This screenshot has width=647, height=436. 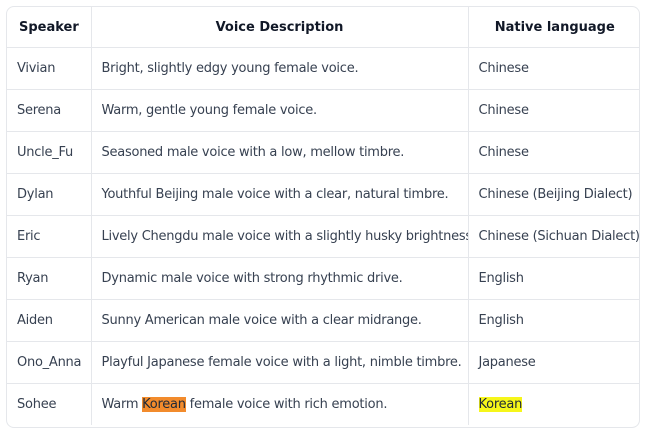 I want to click on cell-speaker: Serena, so click(x=49, y=110).